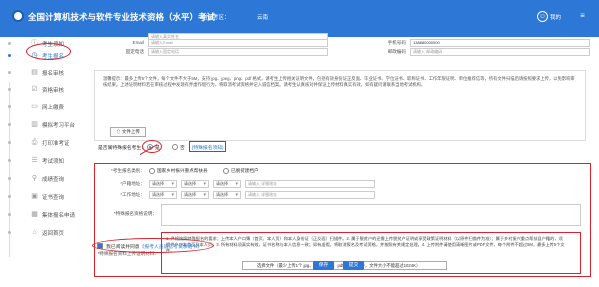 The image size is (599, 287). Describe the element at coordinates (48, 51) in the screenshot. I see `highlight-ring-register` at that location.